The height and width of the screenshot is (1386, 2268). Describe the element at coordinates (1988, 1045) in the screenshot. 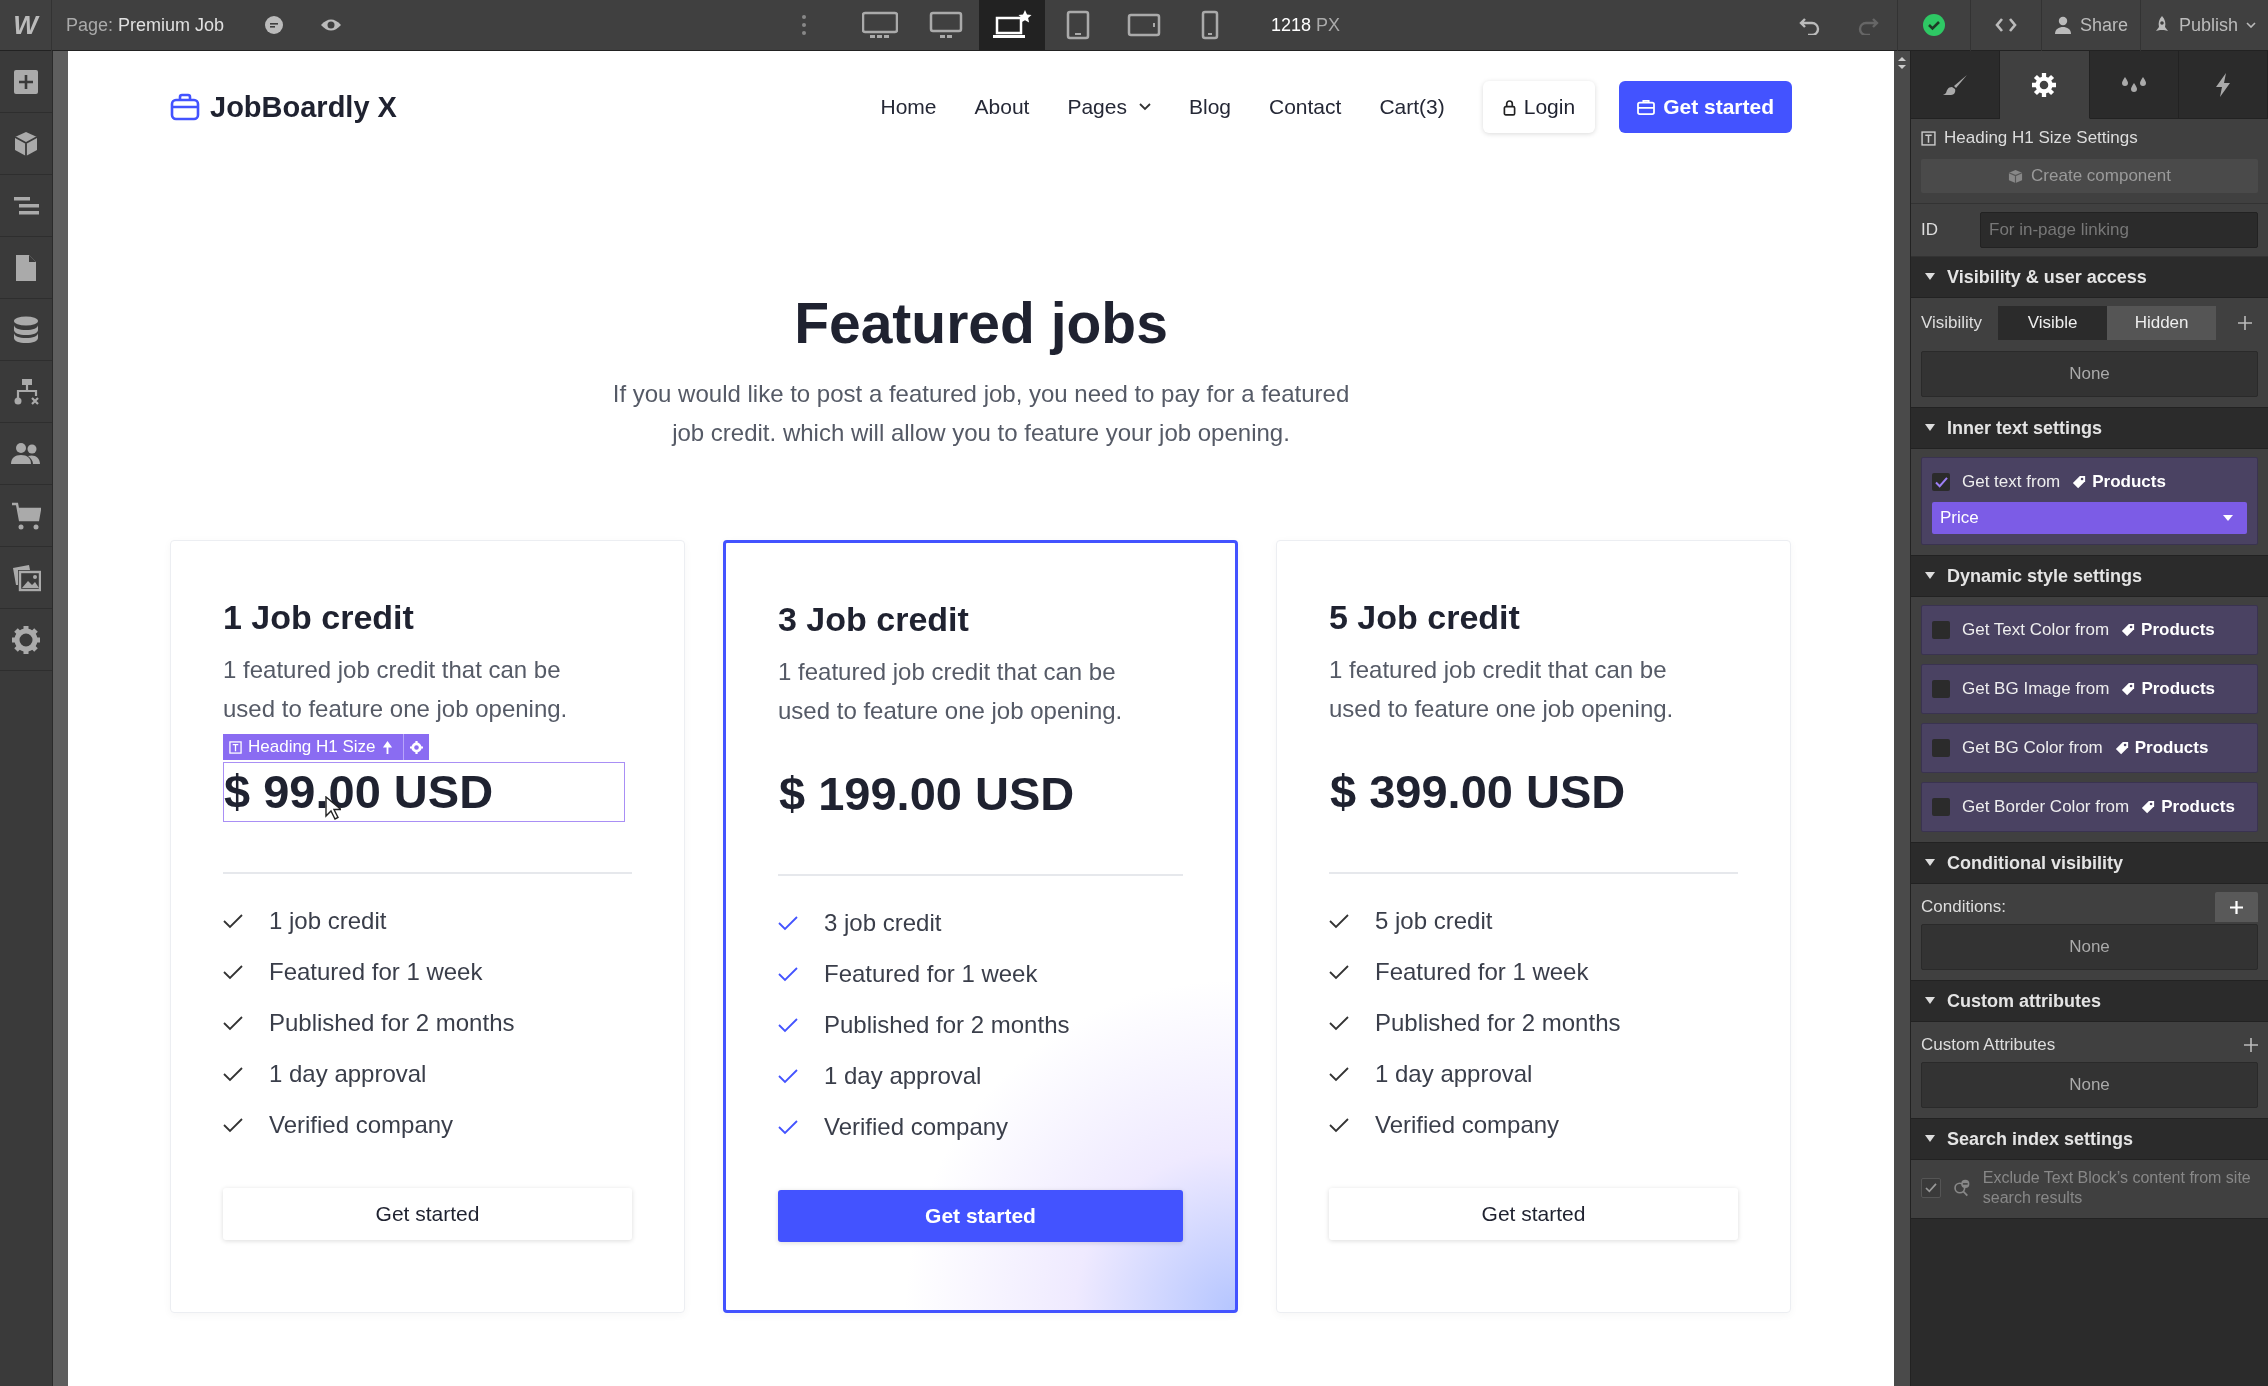

I see `list-label: Custom Attributes` at that location.